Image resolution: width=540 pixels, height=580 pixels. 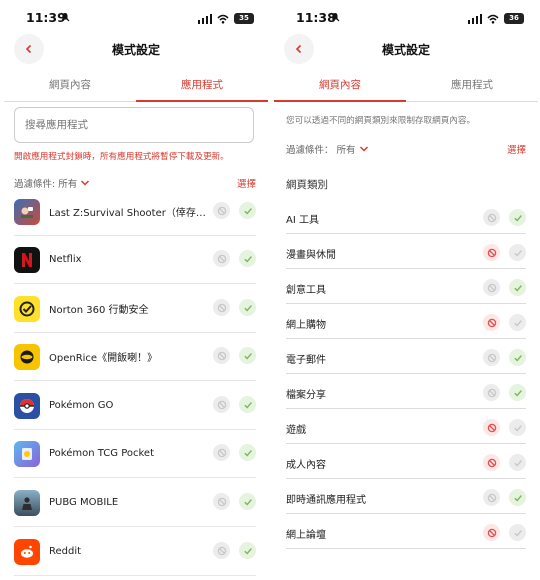 I want to click on app-row: OpenRice《開飯喇！》, so click(x=135, y=357).